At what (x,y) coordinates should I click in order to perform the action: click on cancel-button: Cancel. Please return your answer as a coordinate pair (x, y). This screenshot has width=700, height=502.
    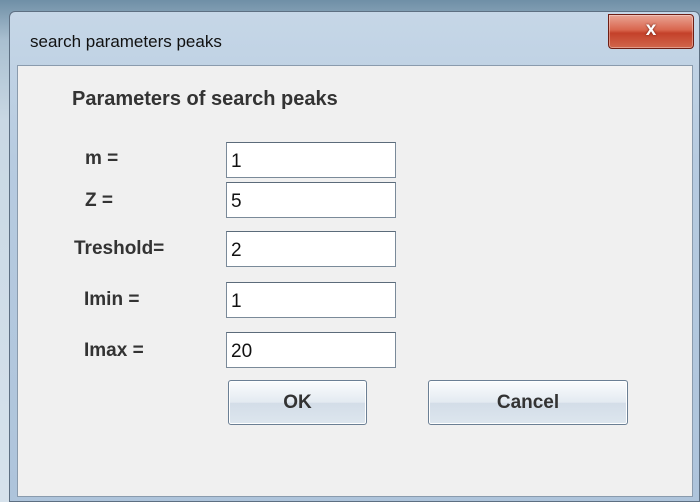
    Looking at the image, I should click on (528, 402).